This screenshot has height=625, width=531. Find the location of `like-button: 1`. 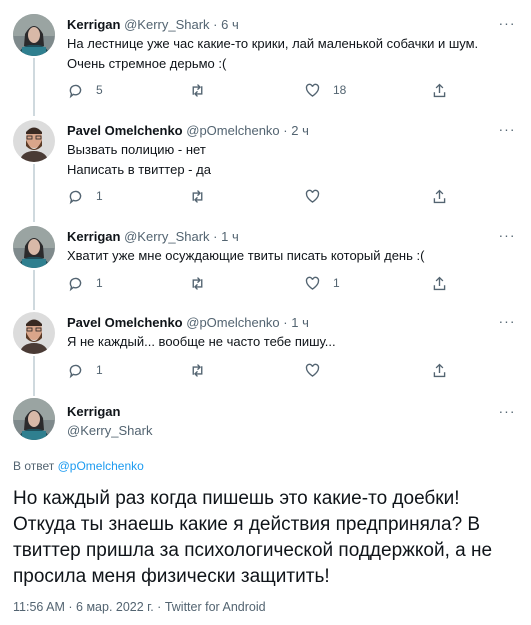

like-button: 1 is located at coordinates (322, 283).